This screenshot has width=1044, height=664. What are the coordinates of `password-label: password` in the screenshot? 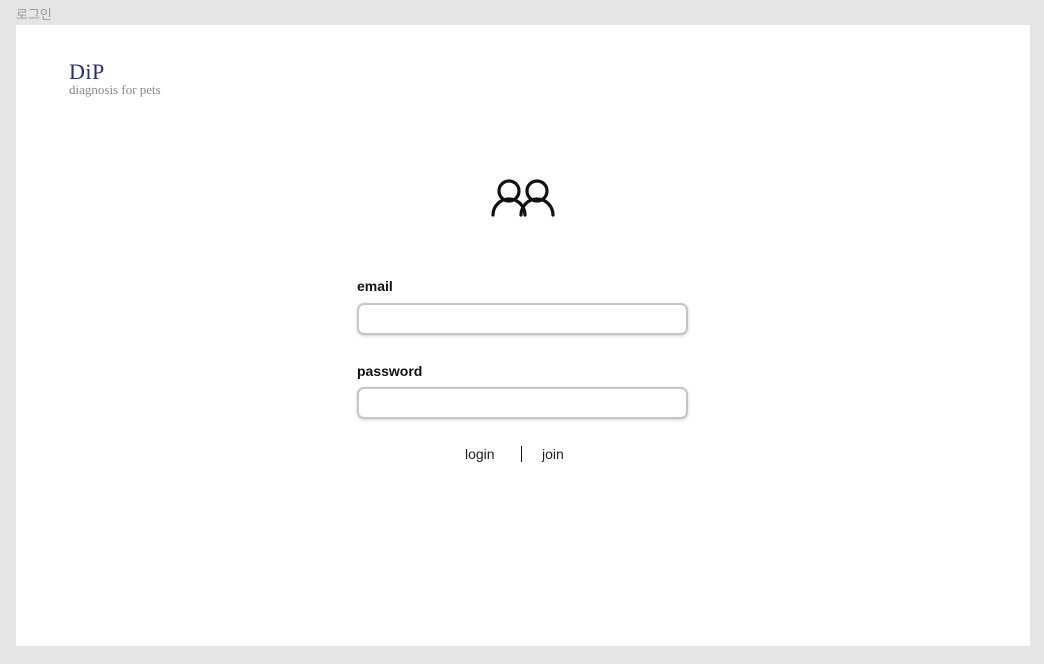 It's located at (390, 371).